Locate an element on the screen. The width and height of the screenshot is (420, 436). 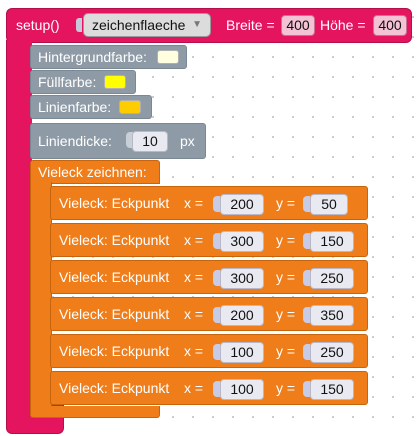
line-width-input: 10 is located at coordinates (150, 141).